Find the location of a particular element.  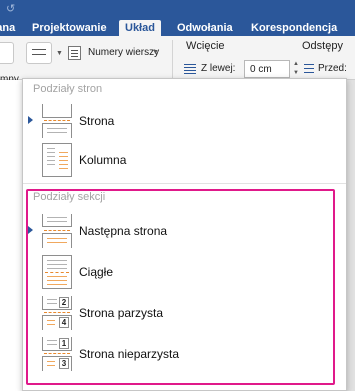

even-page-label: Strona parzysta is located at coordinates (121, 313).